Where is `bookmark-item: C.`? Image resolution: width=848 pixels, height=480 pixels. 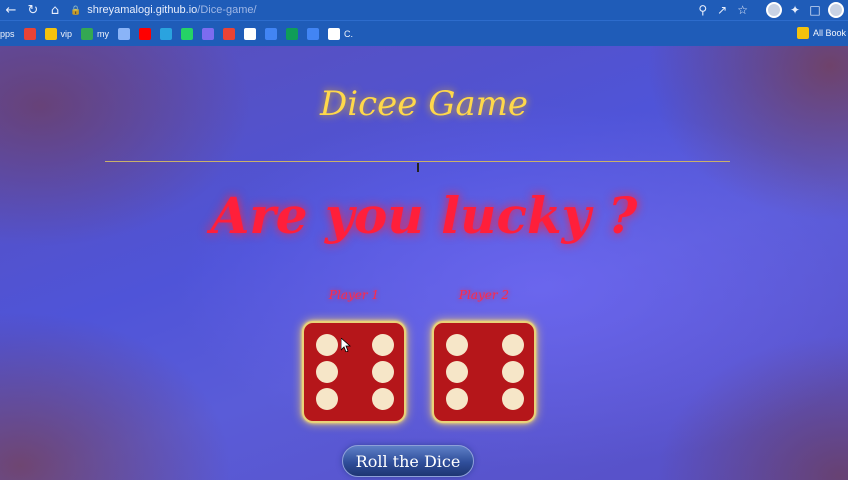
bookmark-item: C. is located at coordinates (341, 33).